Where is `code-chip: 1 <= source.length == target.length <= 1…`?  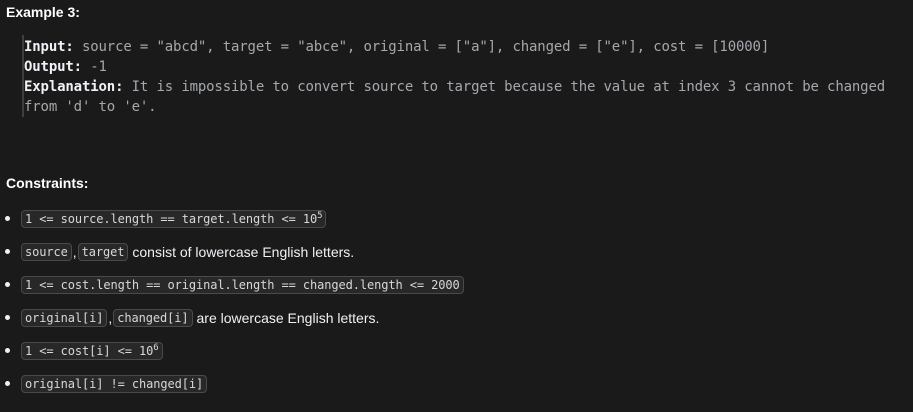 code-chip: 1 <= source.length == target.length <= 1… is located at coordinates (174, 219).